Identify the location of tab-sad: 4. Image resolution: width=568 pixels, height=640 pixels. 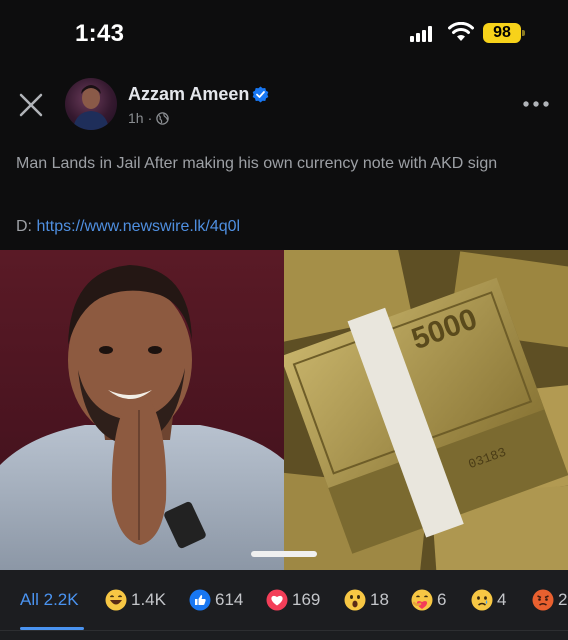
(488, 600).